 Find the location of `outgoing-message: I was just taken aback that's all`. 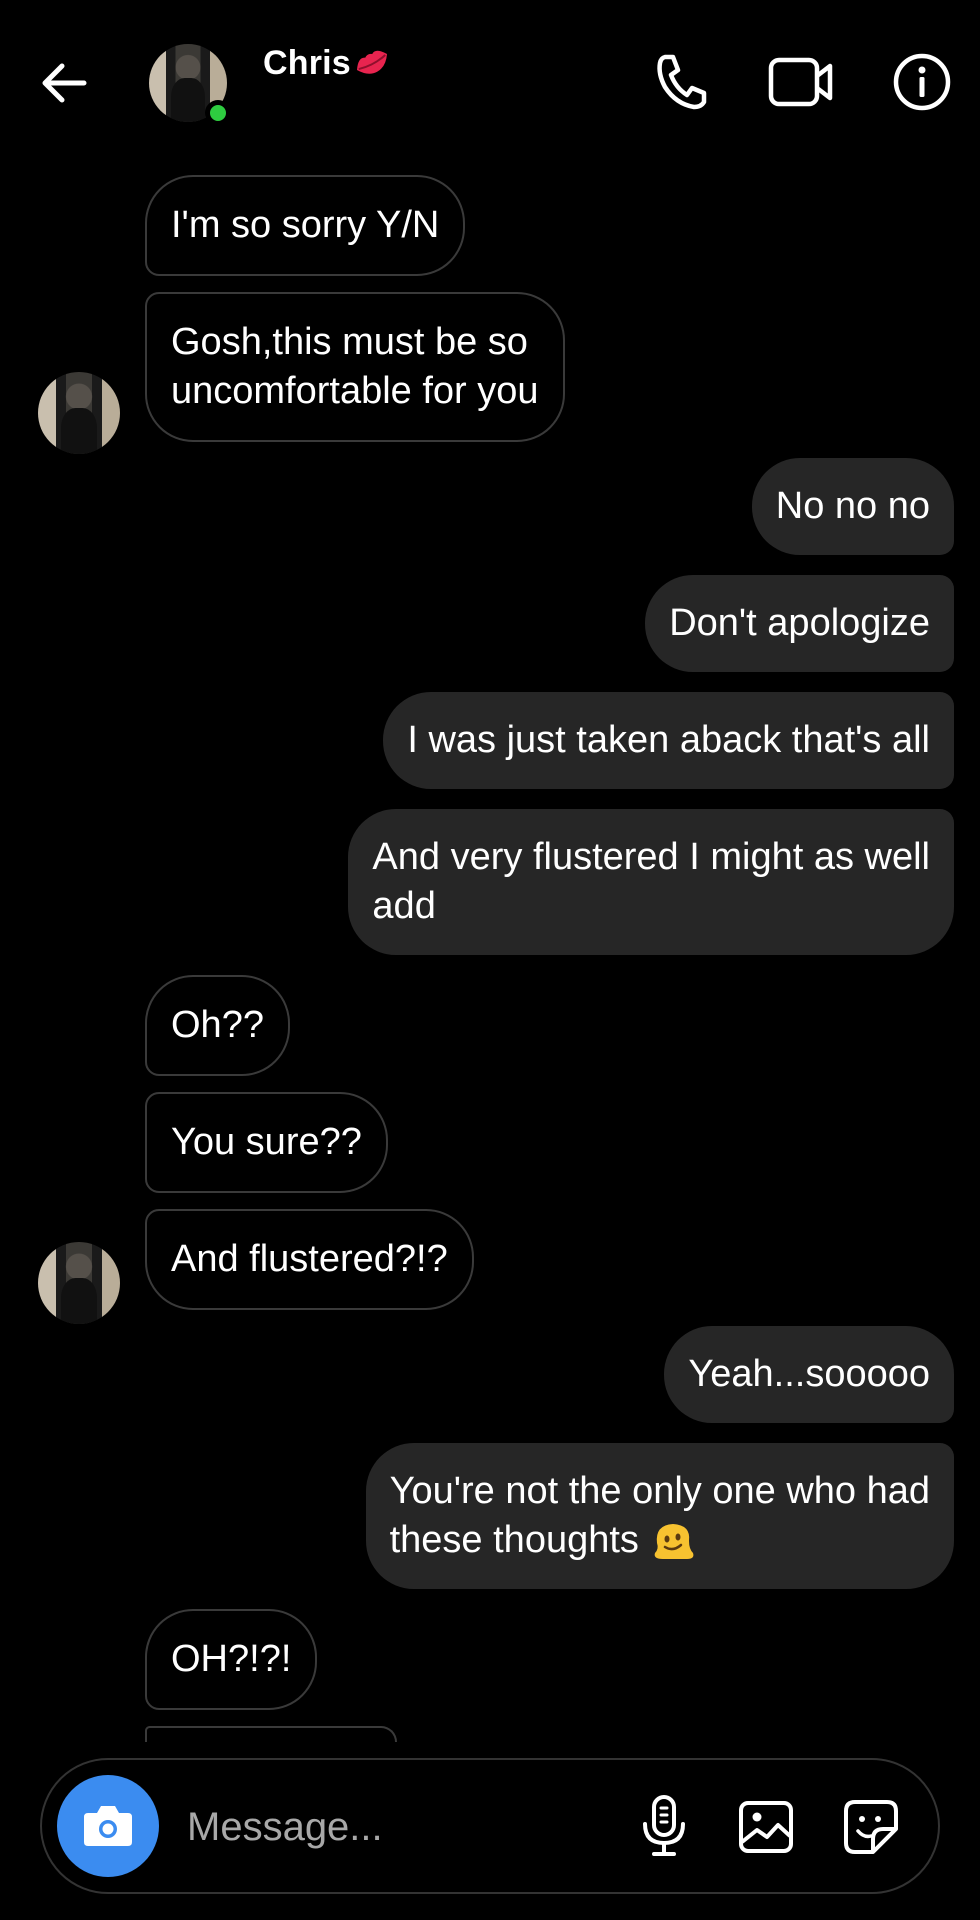

outgoing-message: I was just taken aback that's all is located at coordinates (668, 740).